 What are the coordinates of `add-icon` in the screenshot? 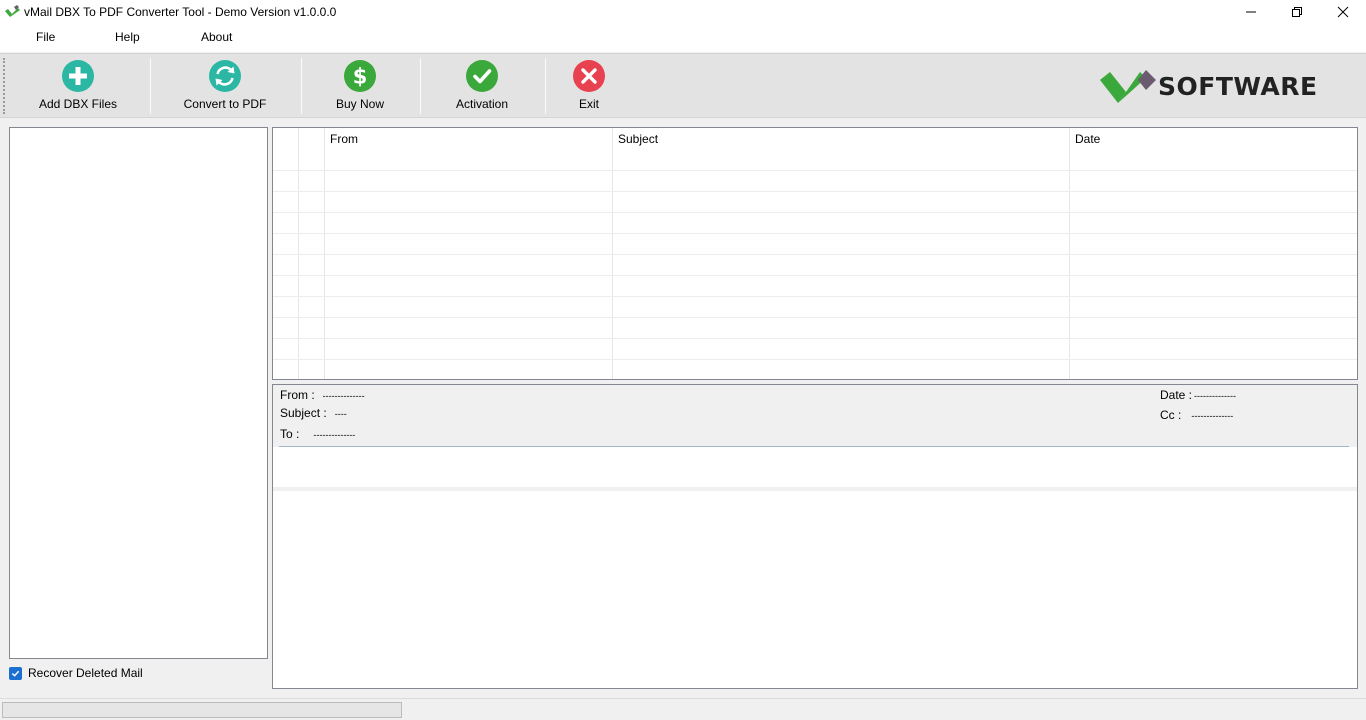 It's located at (78, 76).